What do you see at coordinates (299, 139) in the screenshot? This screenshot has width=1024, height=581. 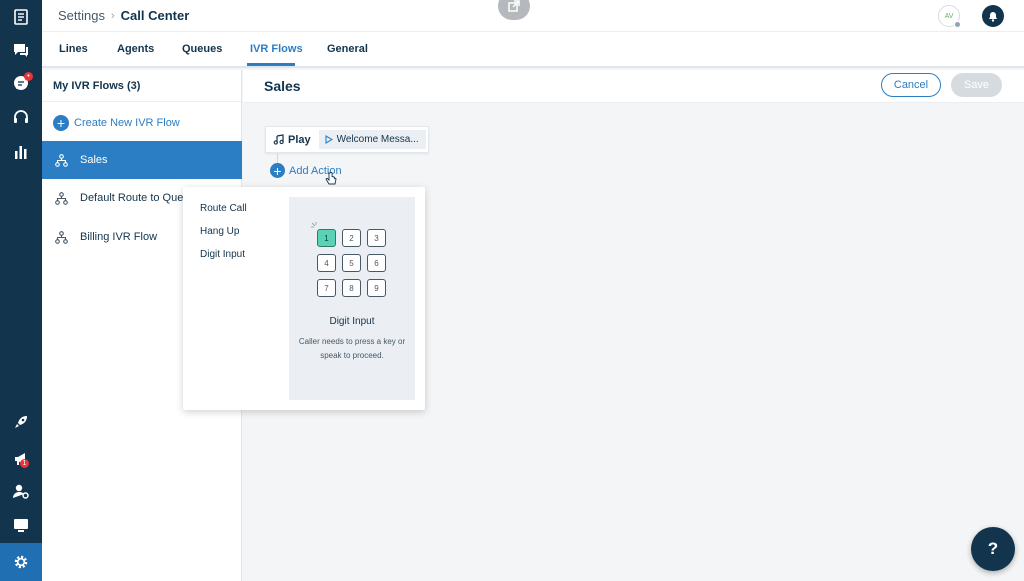 I see `play-label: Play` at bounding box center [299, 139].